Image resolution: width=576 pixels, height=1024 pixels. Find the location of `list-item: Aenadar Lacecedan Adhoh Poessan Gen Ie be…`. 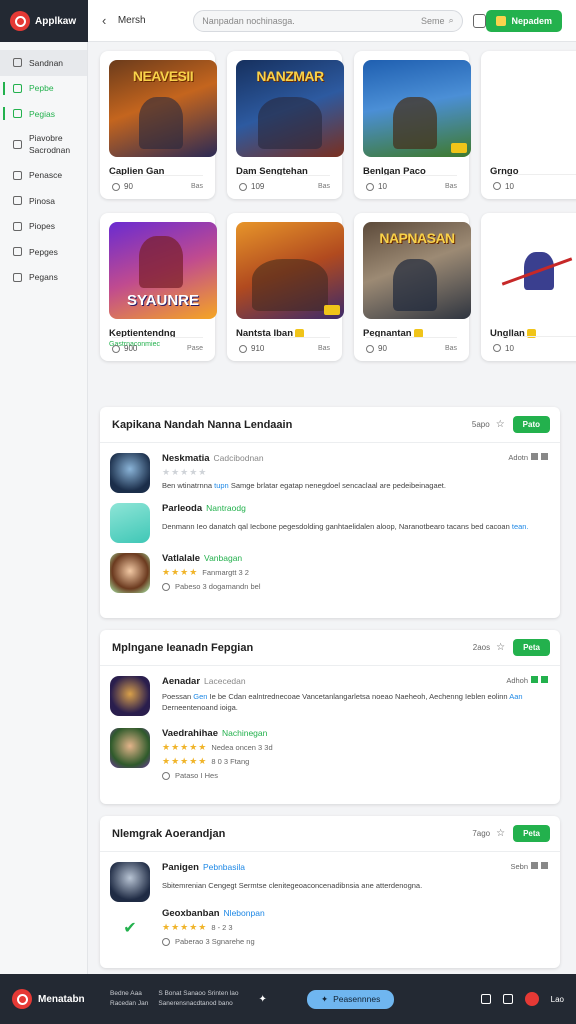

list-item: Aenadar Lacecedan Adhoh Poessan Gen Ie be… is located at coordinates (329, 696).